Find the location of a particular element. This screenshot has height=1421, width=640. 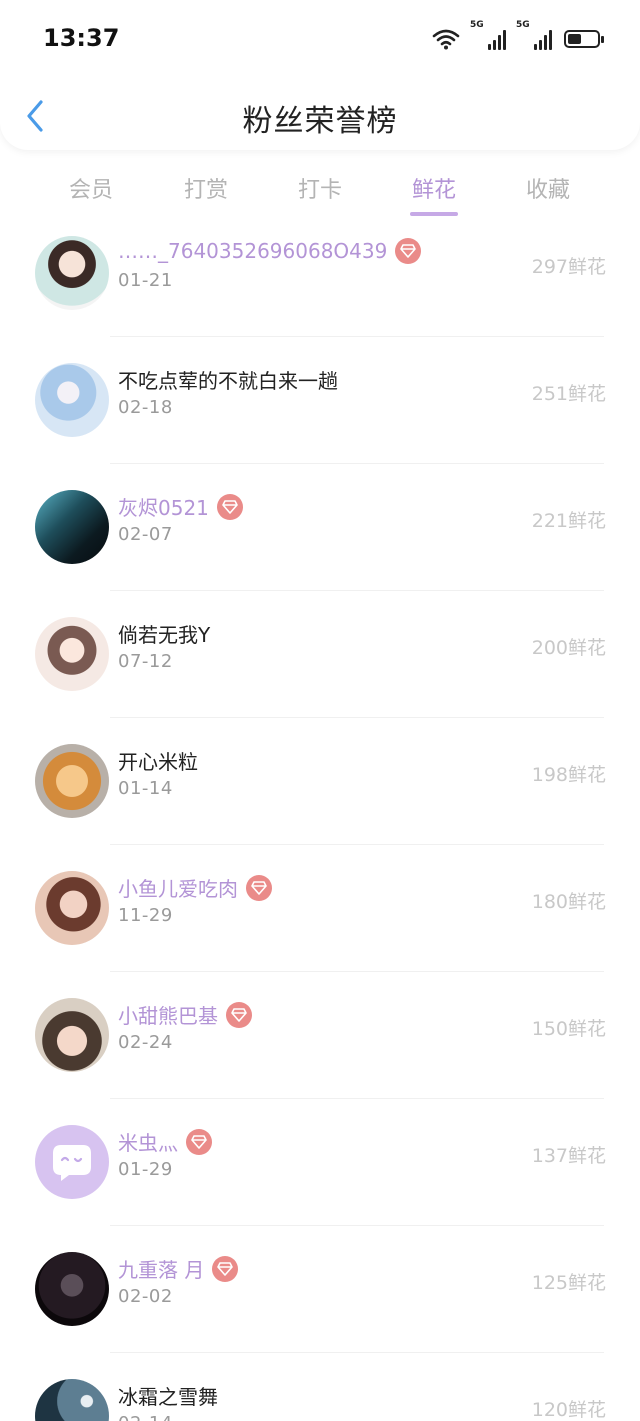

fan-name-text: ……_7640352696068O439 is located at coordinates (253, 251).